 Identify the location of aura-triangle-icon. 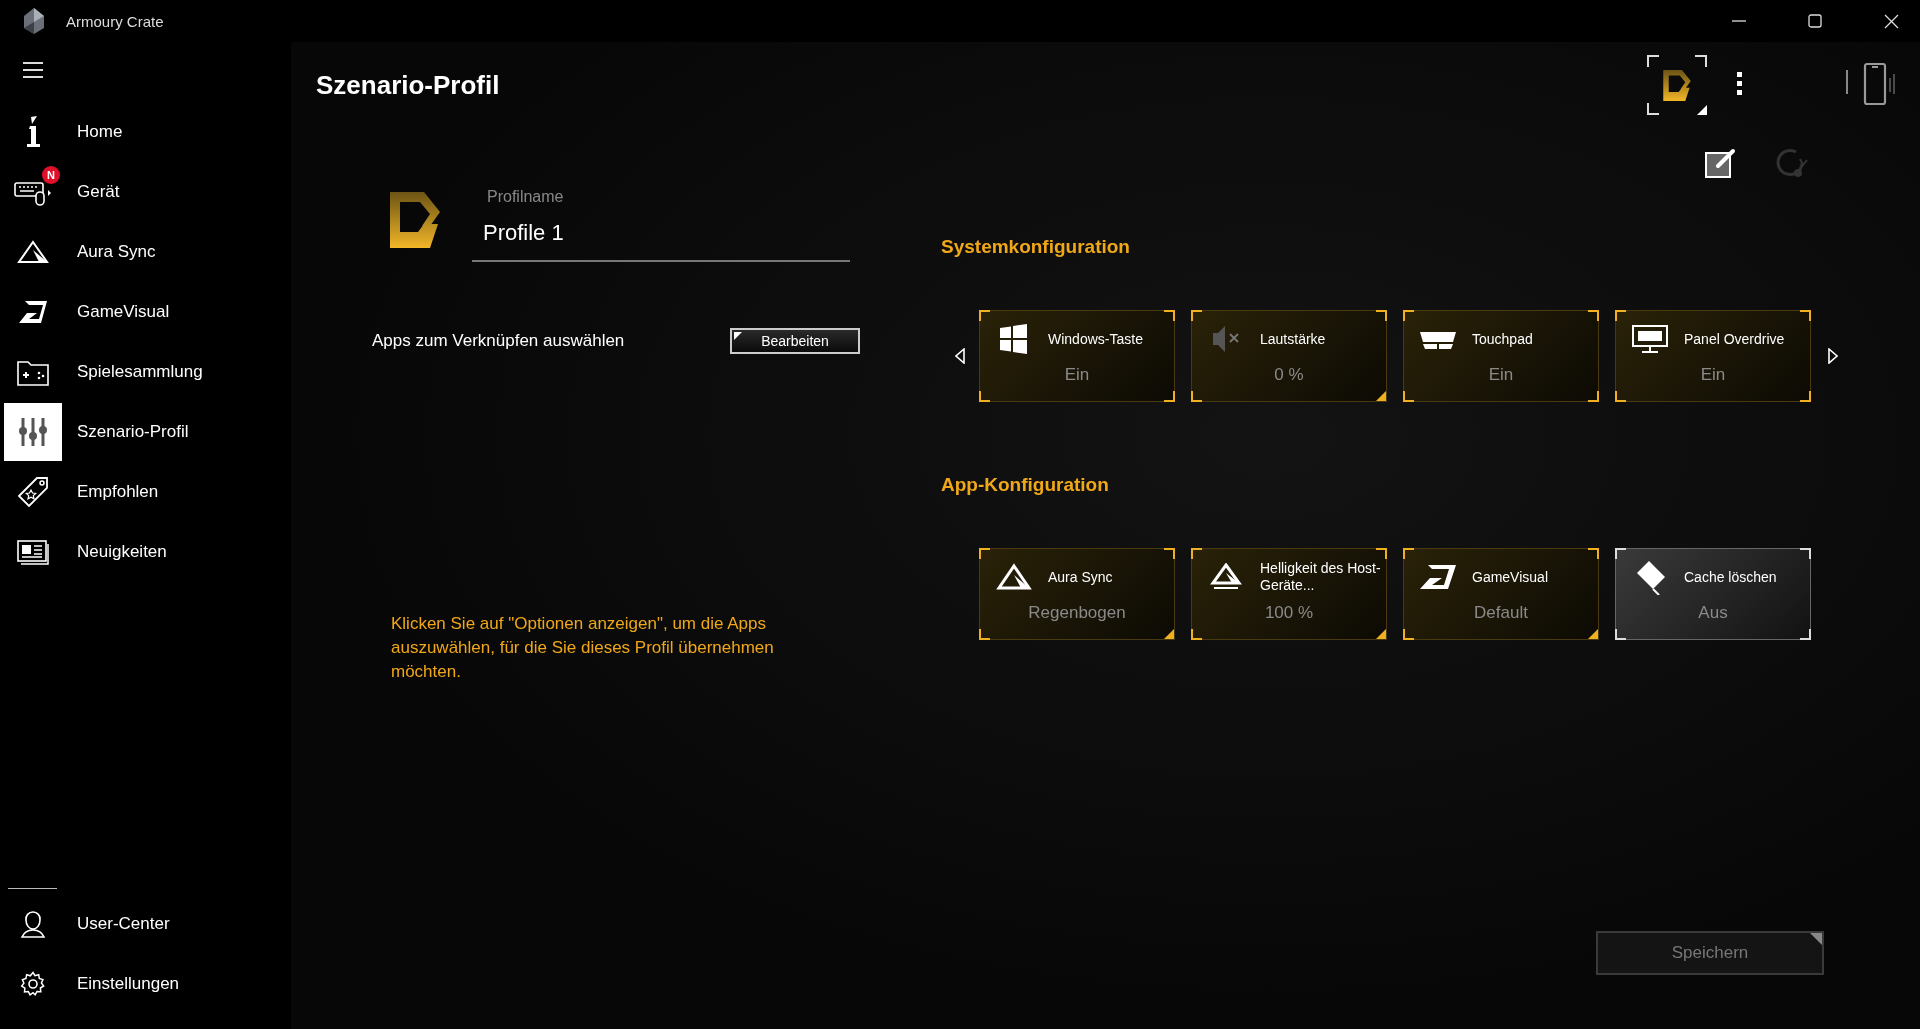
(1014, 577).